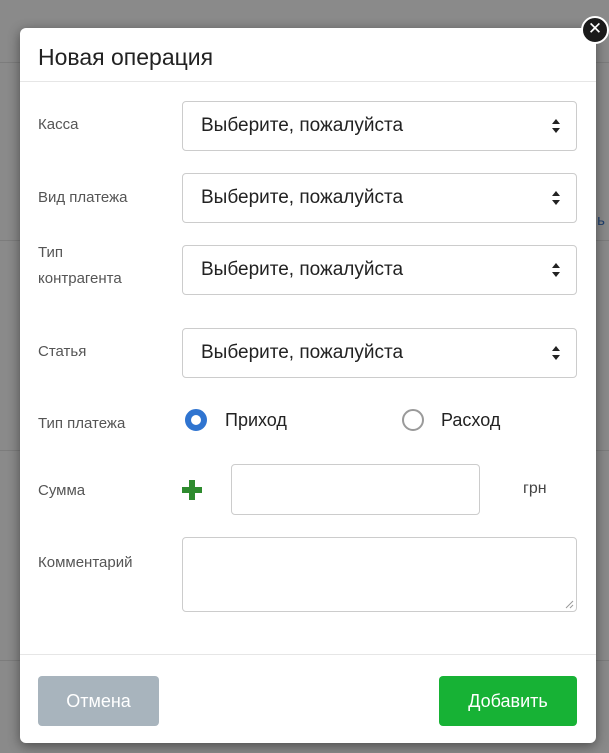  I want to click on article-label: Статья, so click(62, 351).